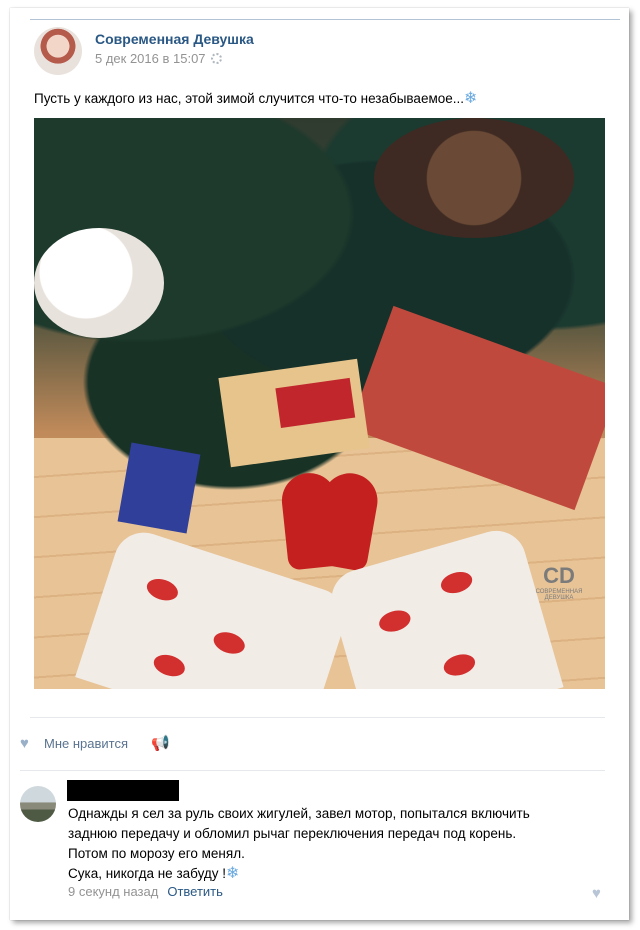  What do you see at coordinates (160, 743) in the screenshot?
I see `megaphone-icon: 📢` at bounding box center [160, 743].